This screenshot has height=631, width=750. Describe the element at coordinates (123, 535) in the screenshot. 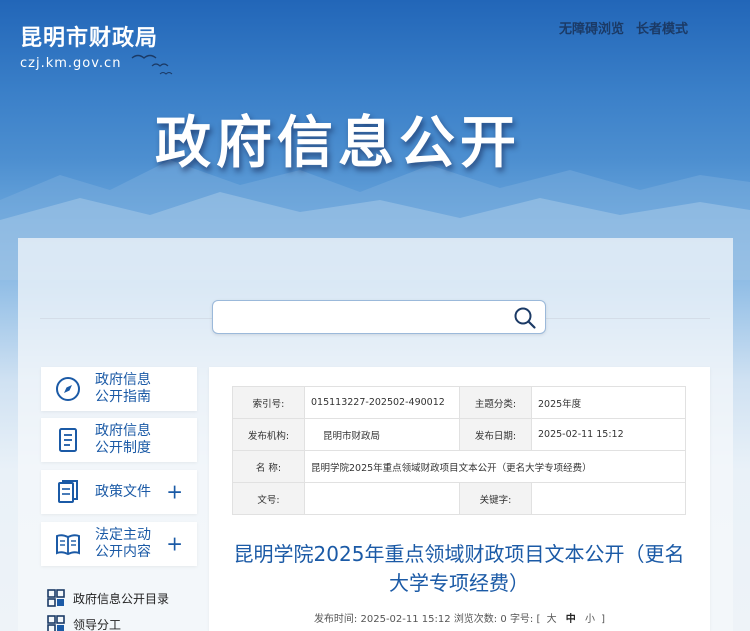

I see `sidebar-item-label: 法定主动` at that location.